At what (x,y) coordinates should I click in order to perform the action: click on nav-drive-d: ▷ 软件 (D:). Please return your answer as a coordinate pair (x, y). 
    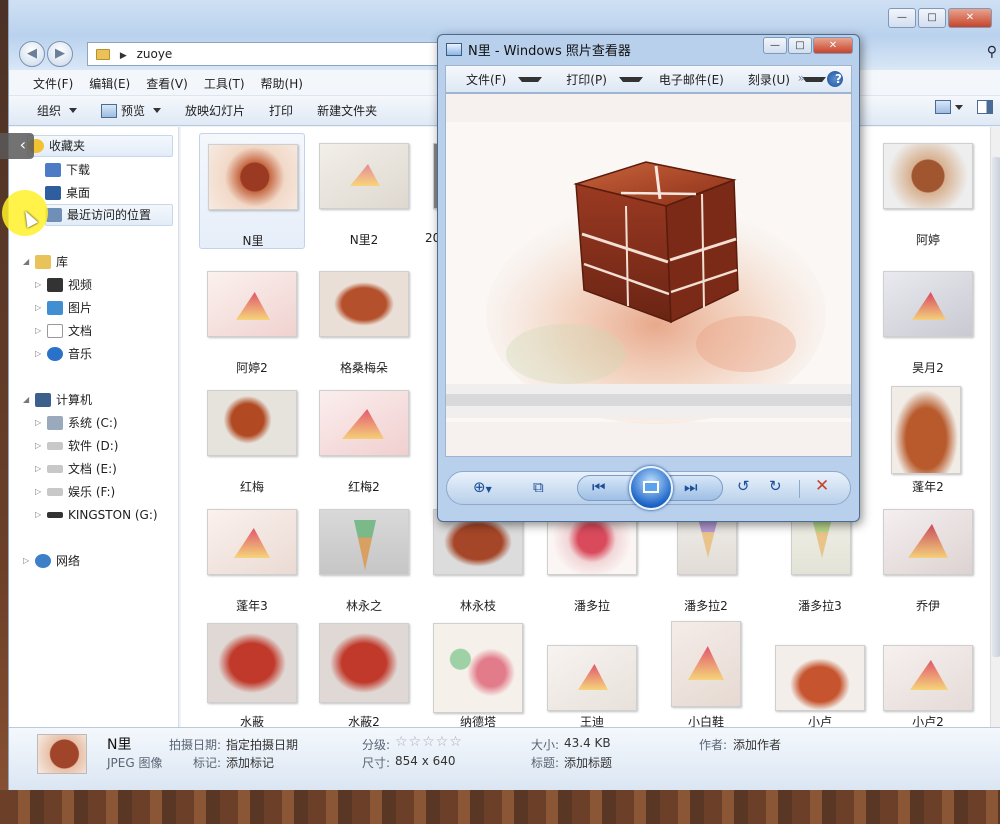
    Looking at the image, I should click on (76, 446).